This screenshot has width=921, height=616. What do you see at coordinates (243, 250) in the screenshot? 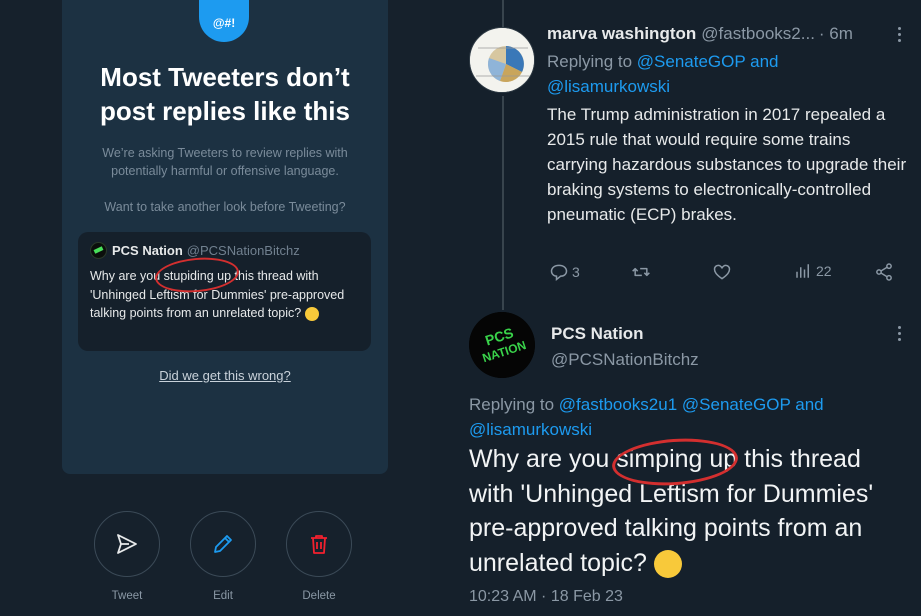
I see `quoted-author-handle: @PCSNationBitchz` at bounding box center [243, 250].